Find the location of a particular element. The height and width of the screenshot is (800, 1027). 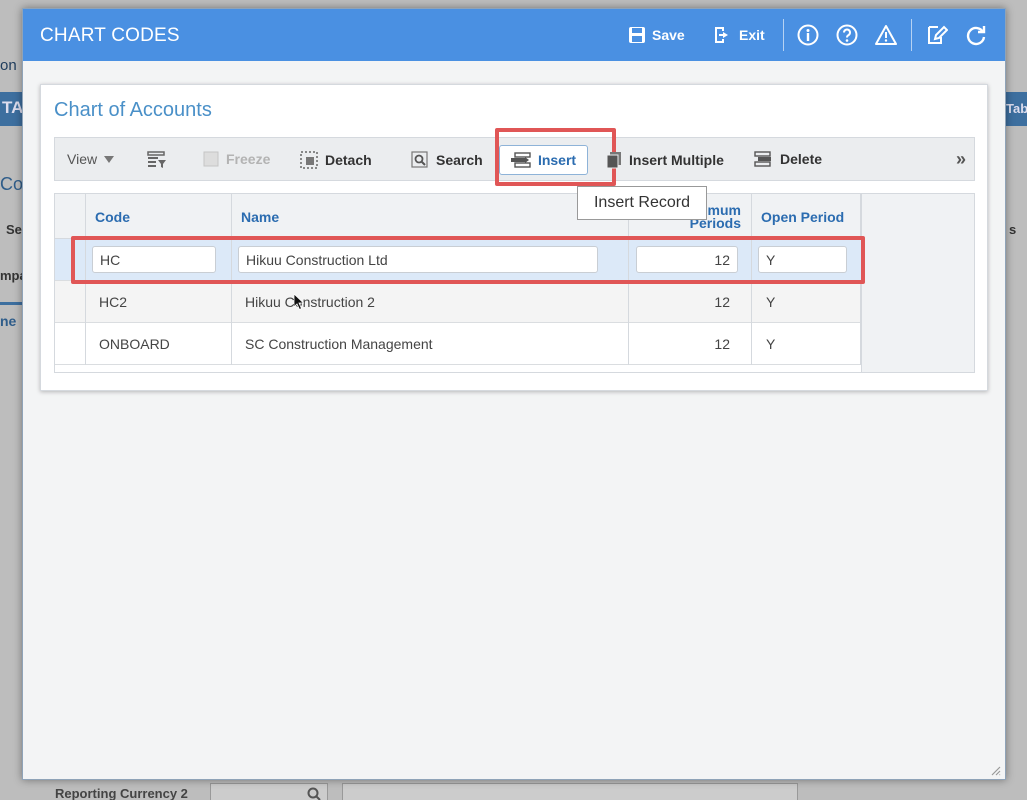

row-highlight-box is located at coordinates (468, 260).